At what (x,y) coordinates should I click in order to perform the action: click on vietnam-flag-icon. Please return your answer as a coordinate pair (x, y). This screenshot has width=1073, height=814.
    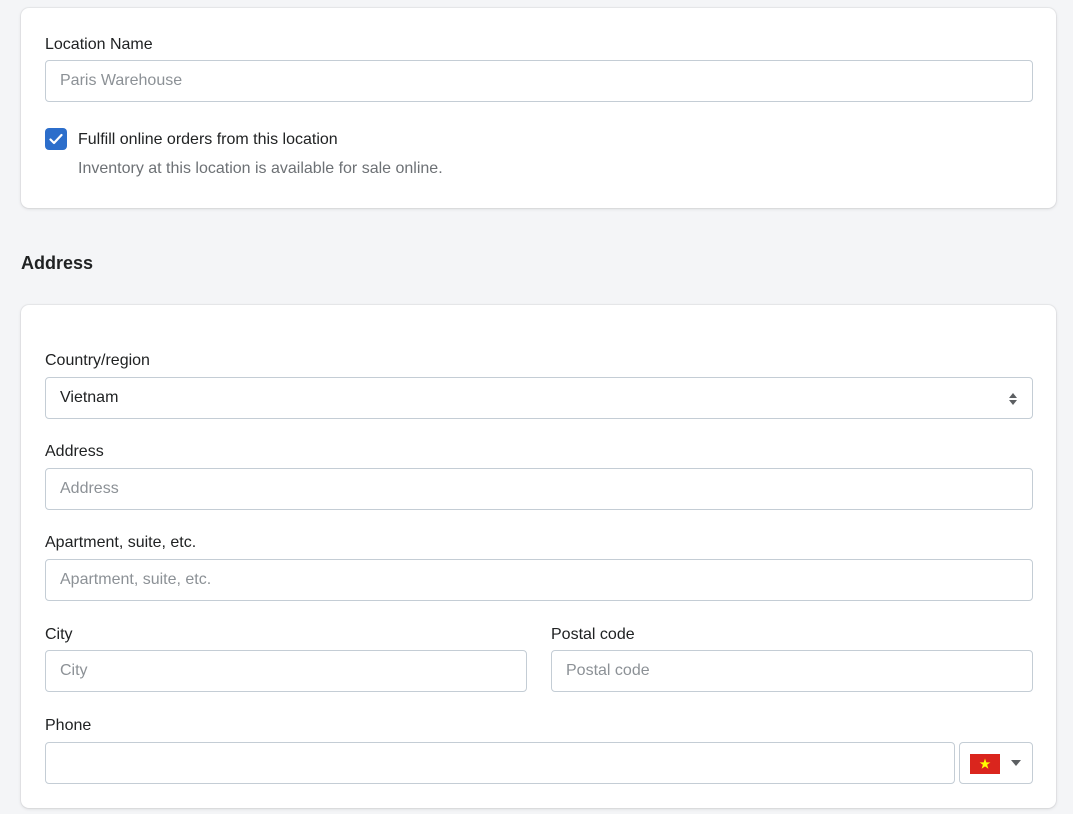
    Looking at the image, I should click on (985, 764).